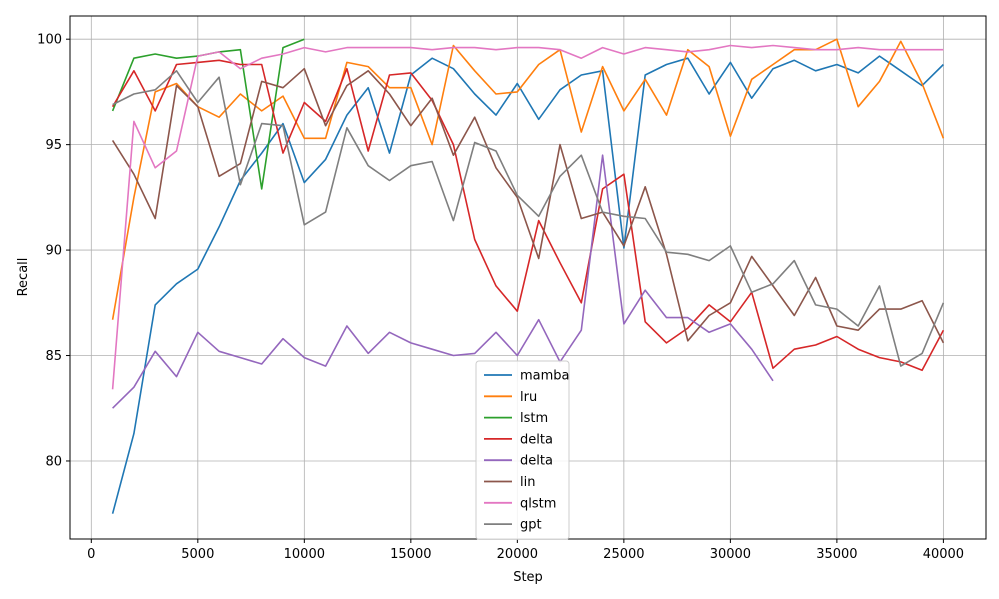 The width and height of the screenshot is (999, 599). Describe the element at coordinates (623, 554) in the screenshot. I see `x-tick-label: 25000` at that location.